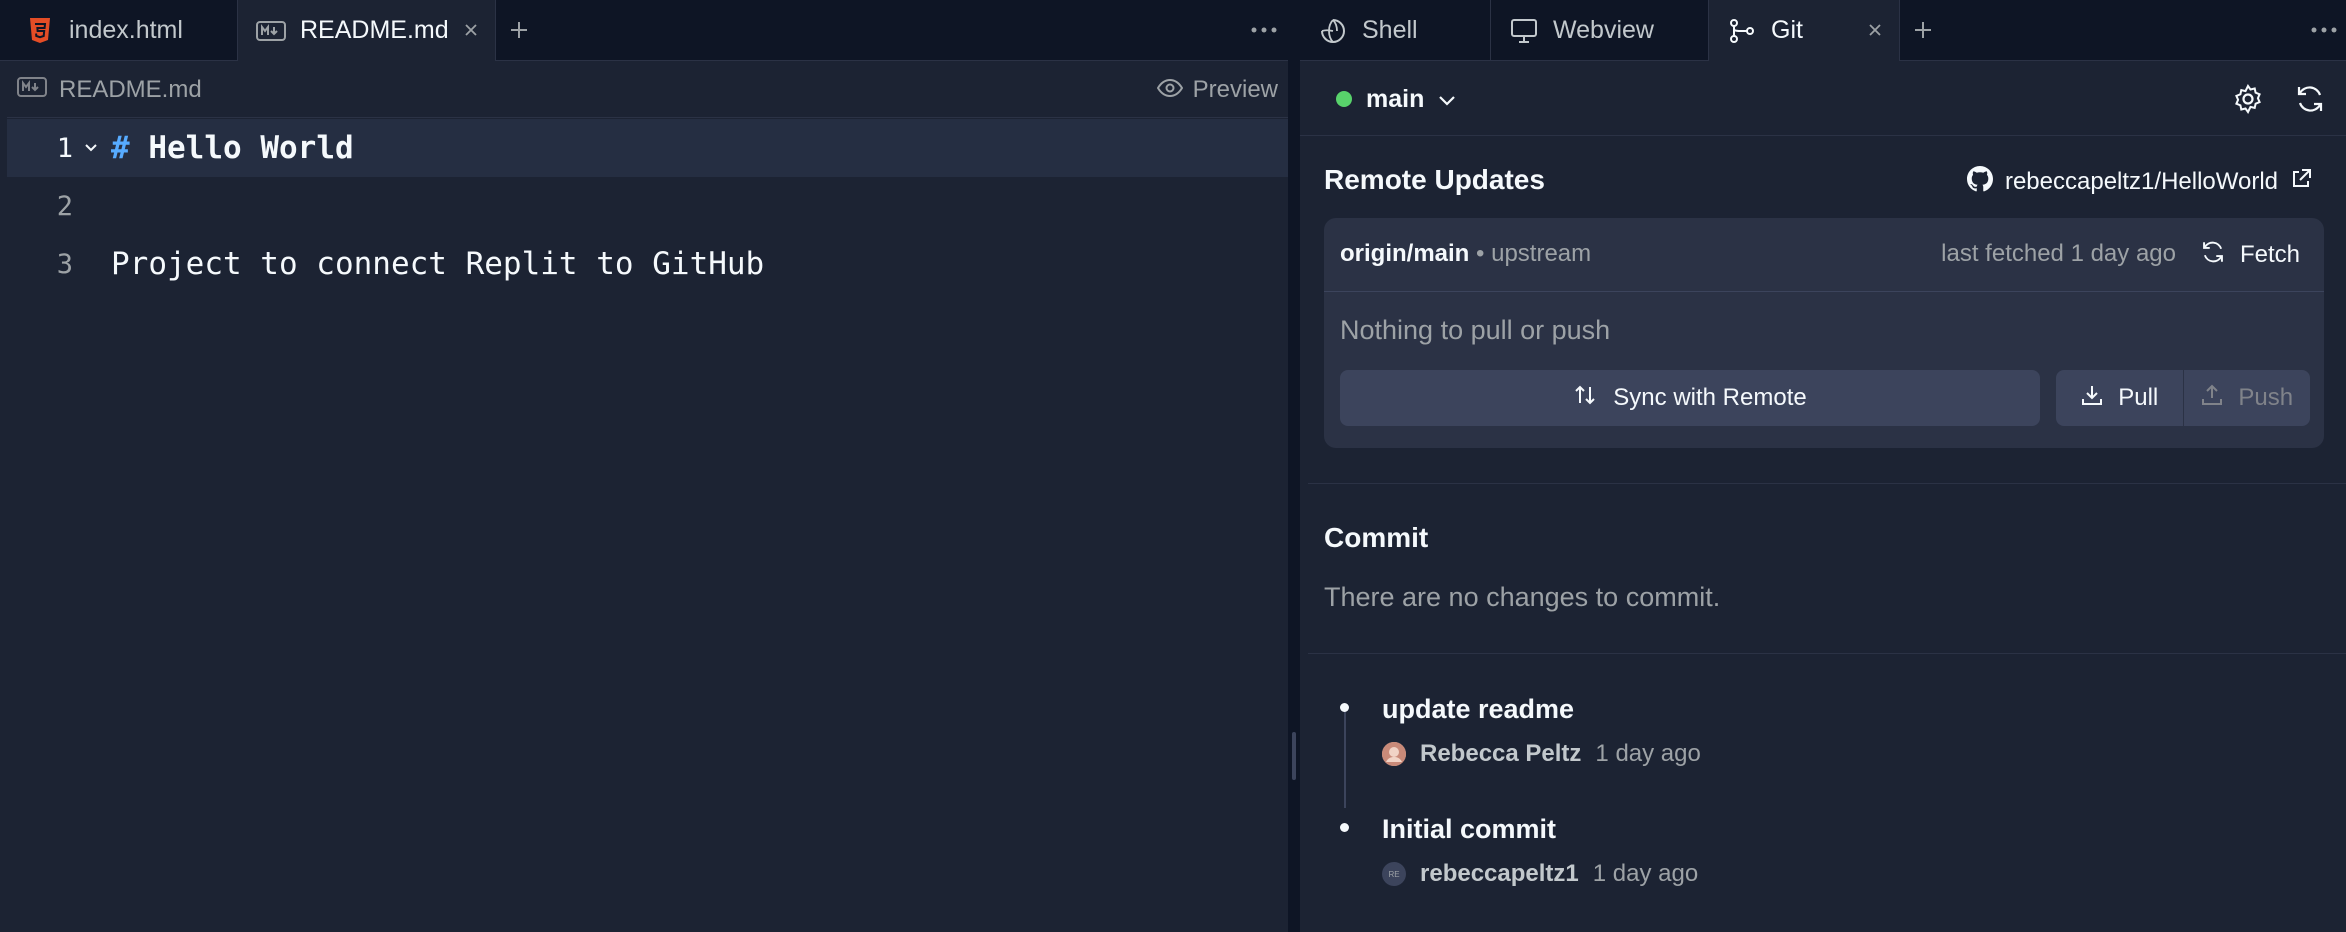 The height and width of the screenshot is (932, 2346). Describe the element at coordinates (1501, 753) in the screenshot. I see `commit-author: Rebecca Peltz` at that location.